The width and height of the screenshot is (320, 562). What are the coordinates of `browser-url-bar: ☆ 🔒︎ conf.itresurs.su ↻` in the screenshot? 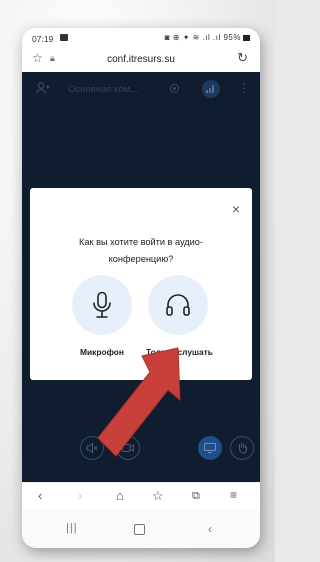 It's located at (141, 60).